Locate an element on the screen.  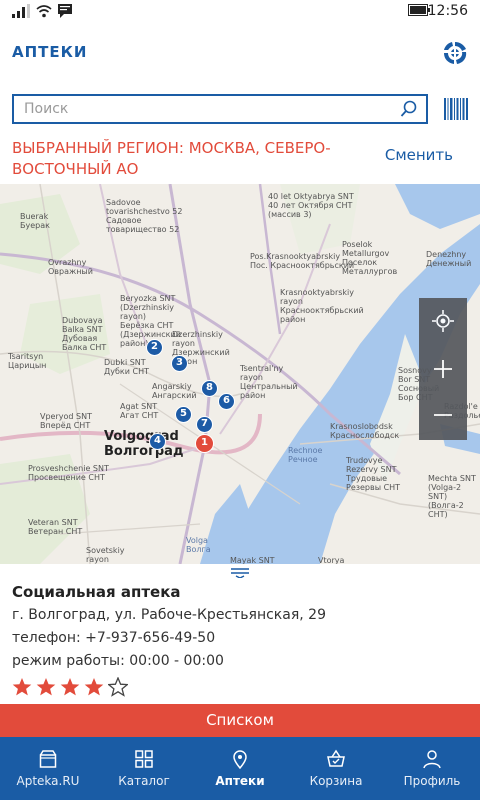
nav-item-profile: Профиль is located at coordinates (432, 768).